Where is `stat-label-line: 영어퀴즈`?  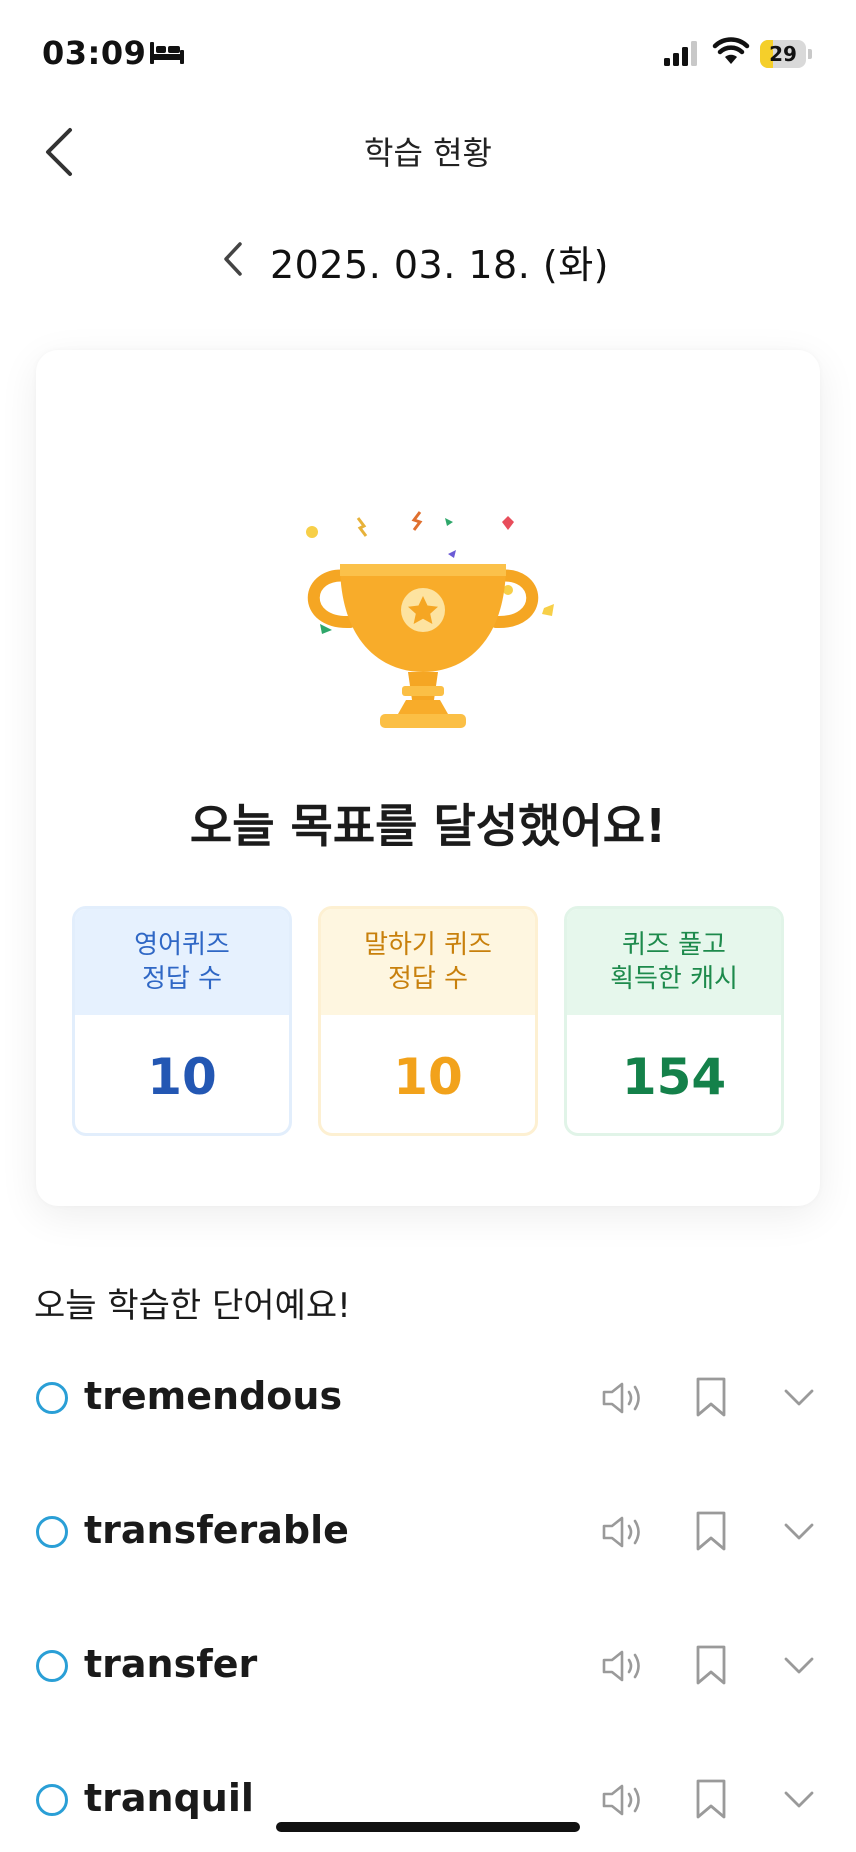
stat-label-line: 영어퀴즈 is located at coordinates (182, 945).